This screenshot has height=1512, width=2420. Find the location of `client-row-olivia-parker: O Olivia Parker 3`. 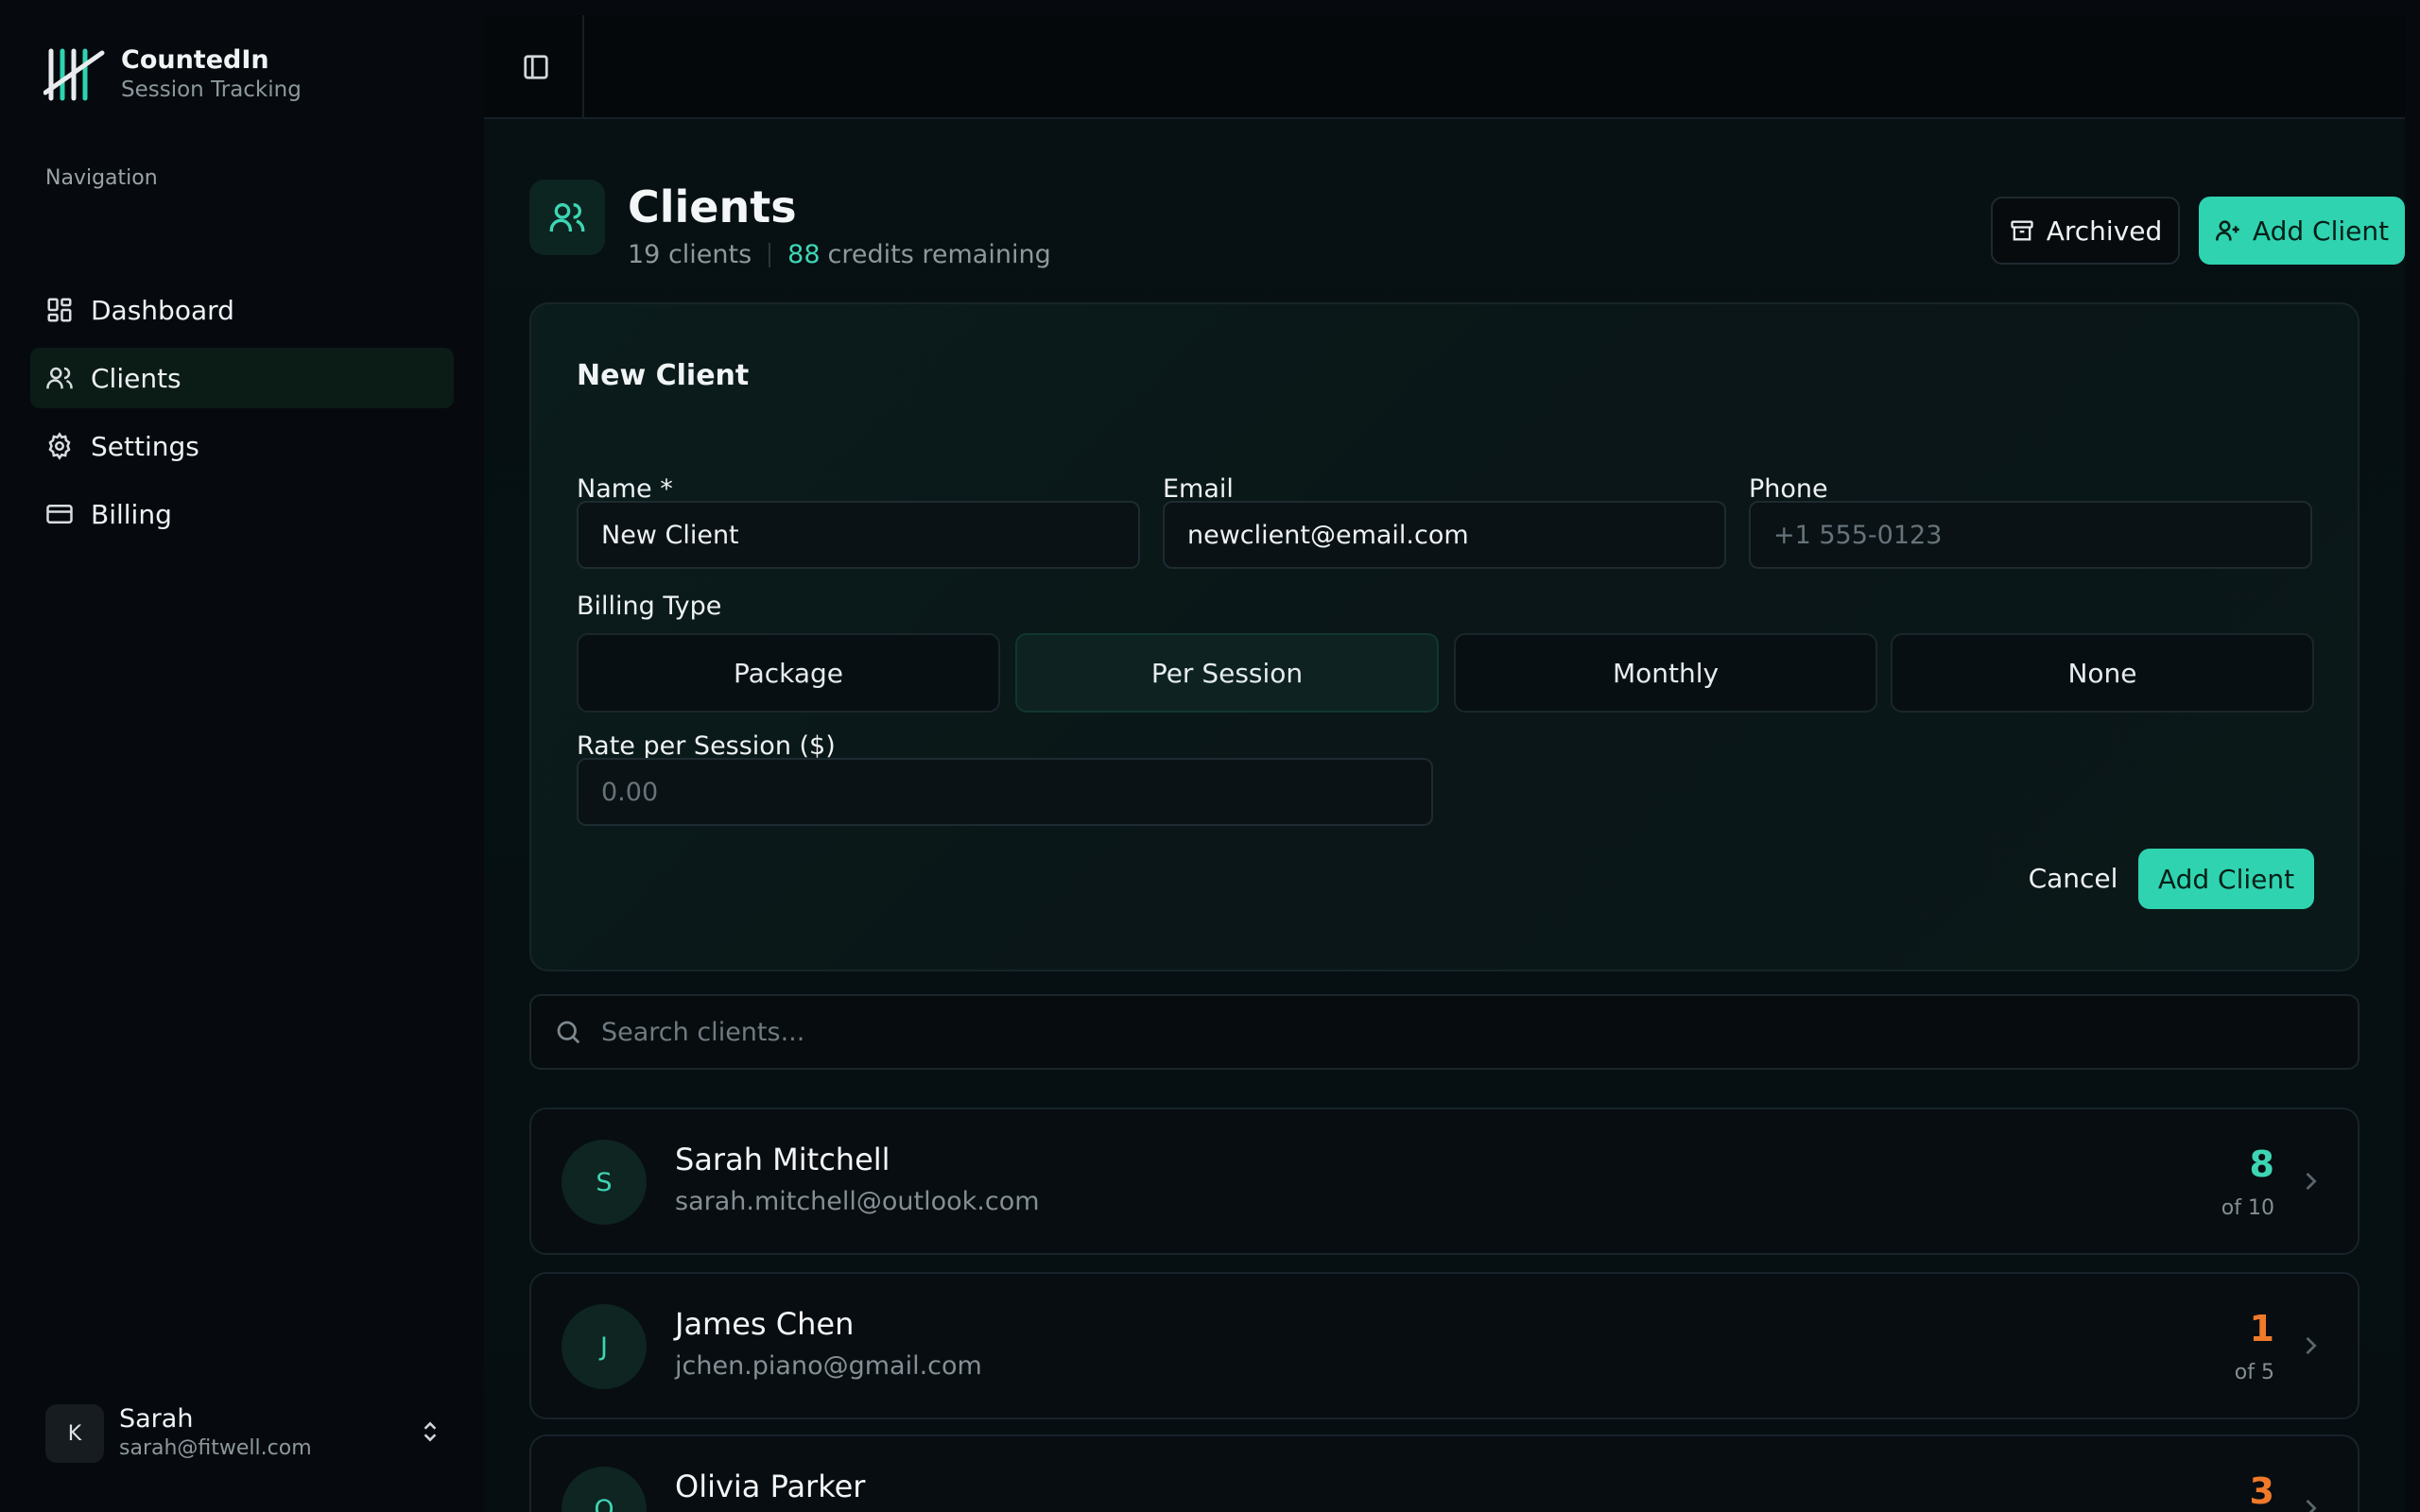

client-row-olivia-parker: O Olivia Parker 3 is located at coordinates (1445, 1473).